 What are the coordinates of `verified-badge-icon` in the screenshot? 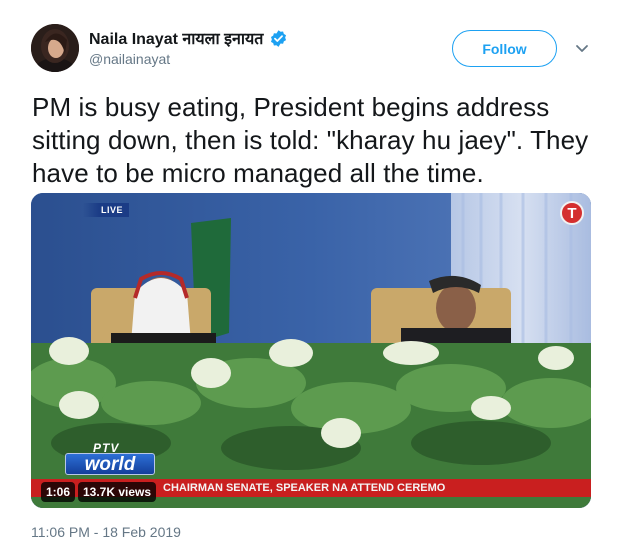 It's located at (278, 38).